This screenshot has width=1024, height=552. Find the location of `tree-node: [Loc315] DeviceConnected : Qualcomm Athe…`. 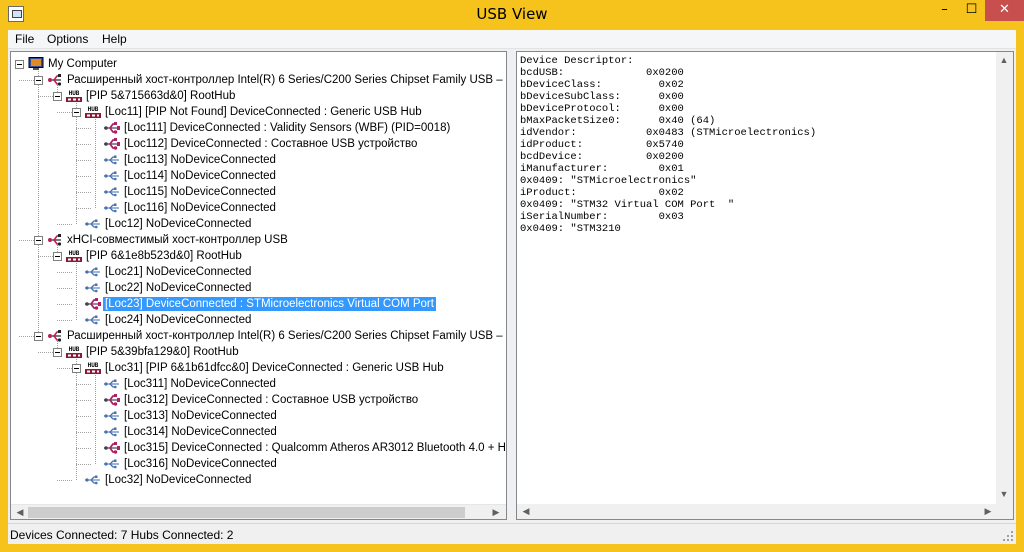

tree-node: [Loc315] DeviceConnected : Qualcomm Athe… is located at coordinates (258, 448).